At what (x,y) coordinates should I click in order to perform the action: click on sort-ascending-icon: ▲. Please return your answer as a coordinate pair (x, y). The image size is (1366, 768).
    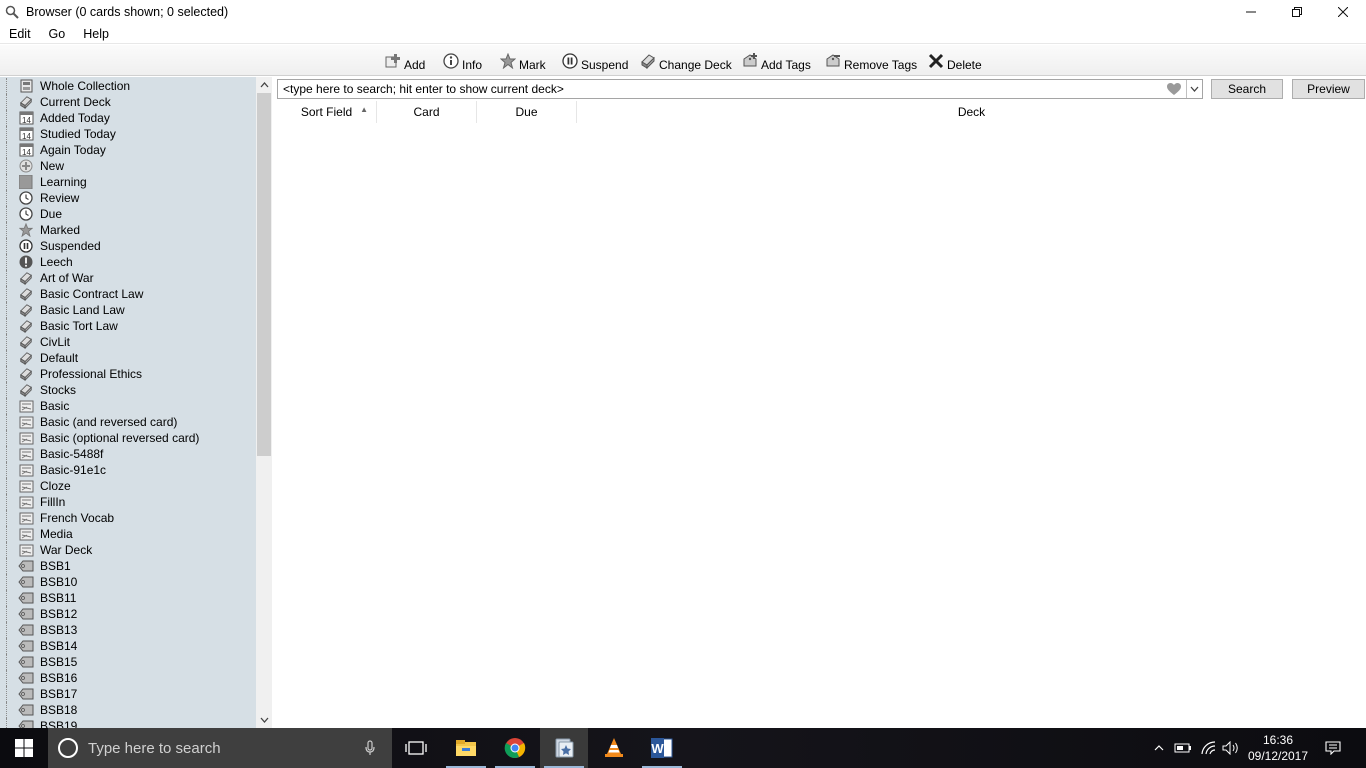
    Looking at the image, I should click on (364, 109).